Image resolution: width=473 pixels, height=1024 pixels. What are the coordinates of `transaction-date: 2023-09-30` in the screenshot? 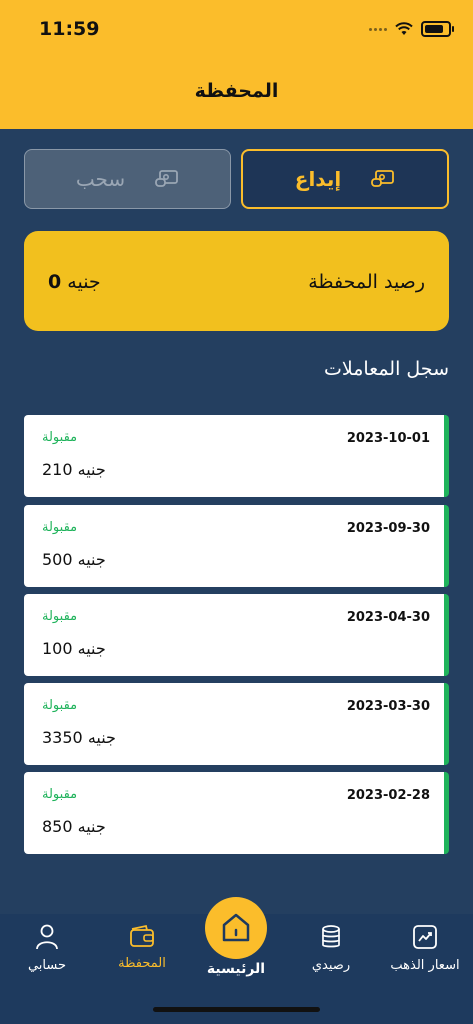 It's located at (388, 528).